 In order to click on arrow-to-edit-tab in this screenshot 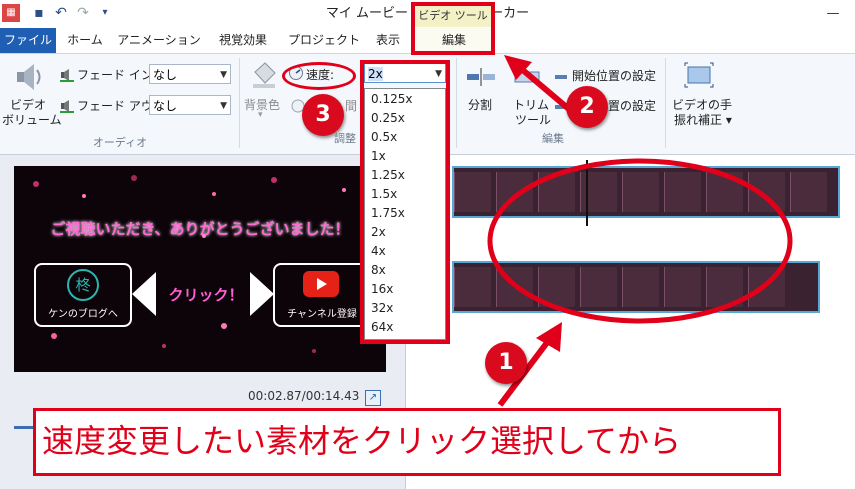, I will do `click(544, 88)`.